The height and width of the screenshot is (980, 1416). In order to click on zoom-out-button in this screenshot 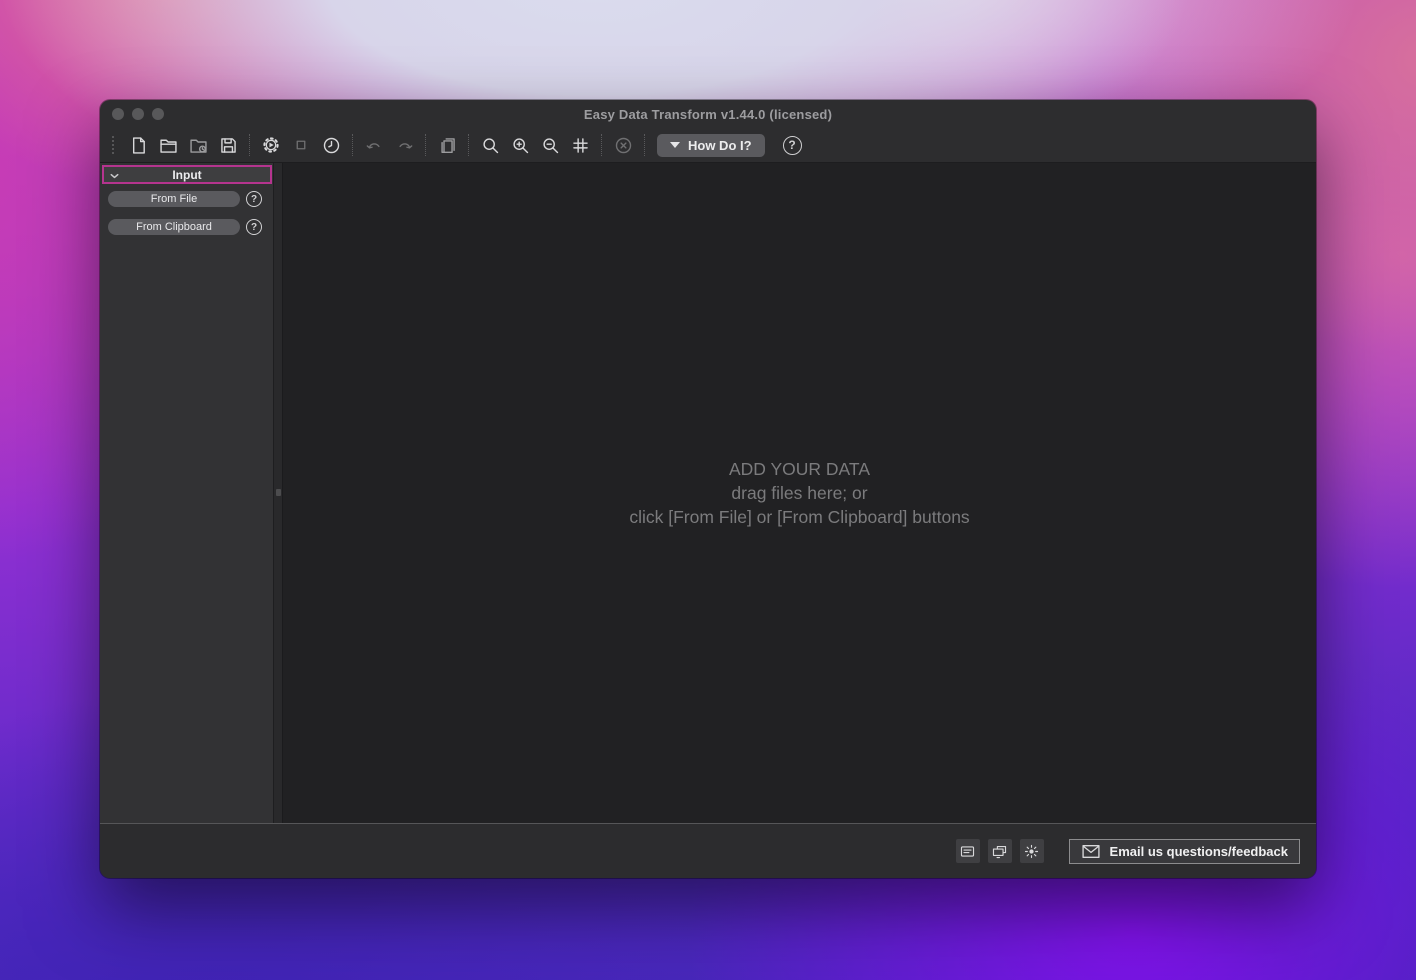, I will do `click(550, 145)`.